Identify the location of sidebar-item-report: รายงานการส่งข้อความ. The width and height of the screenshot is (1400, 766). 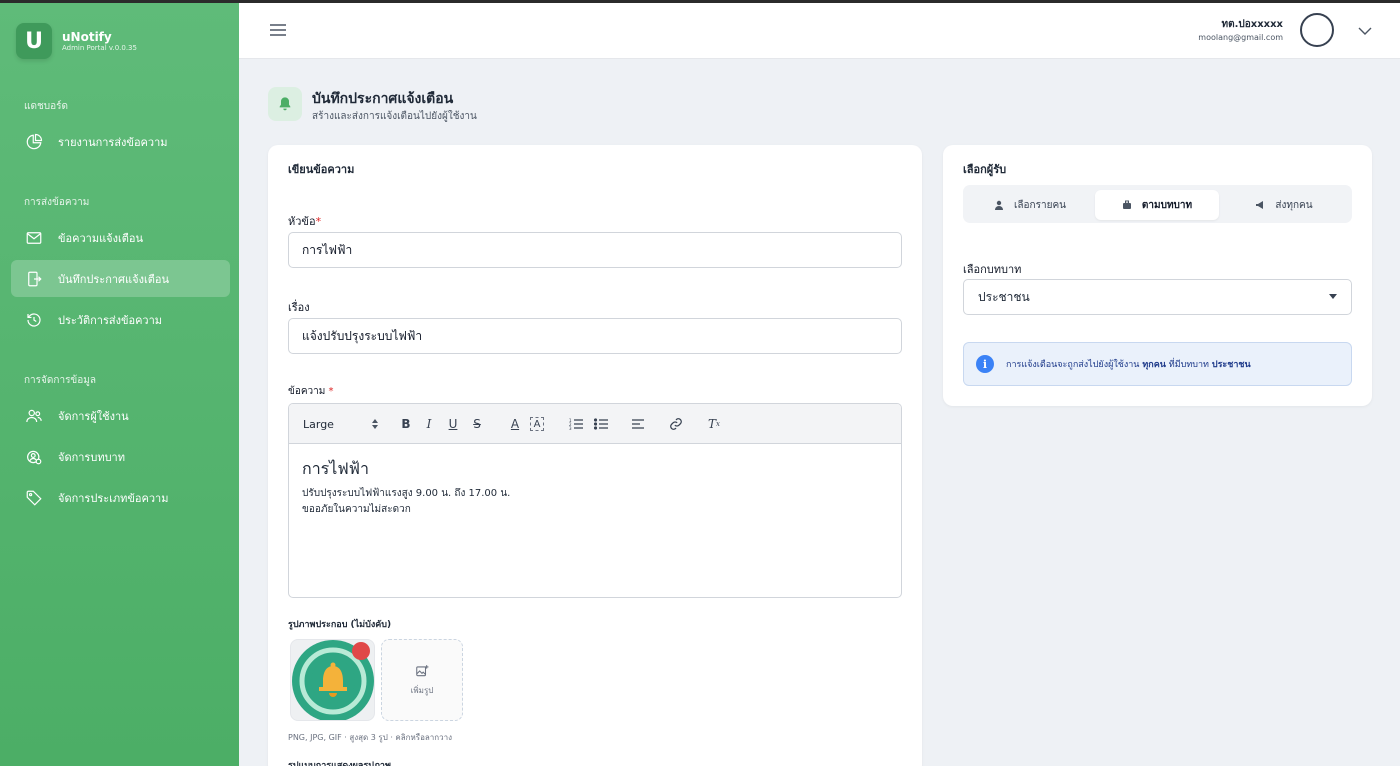
(120, 141).